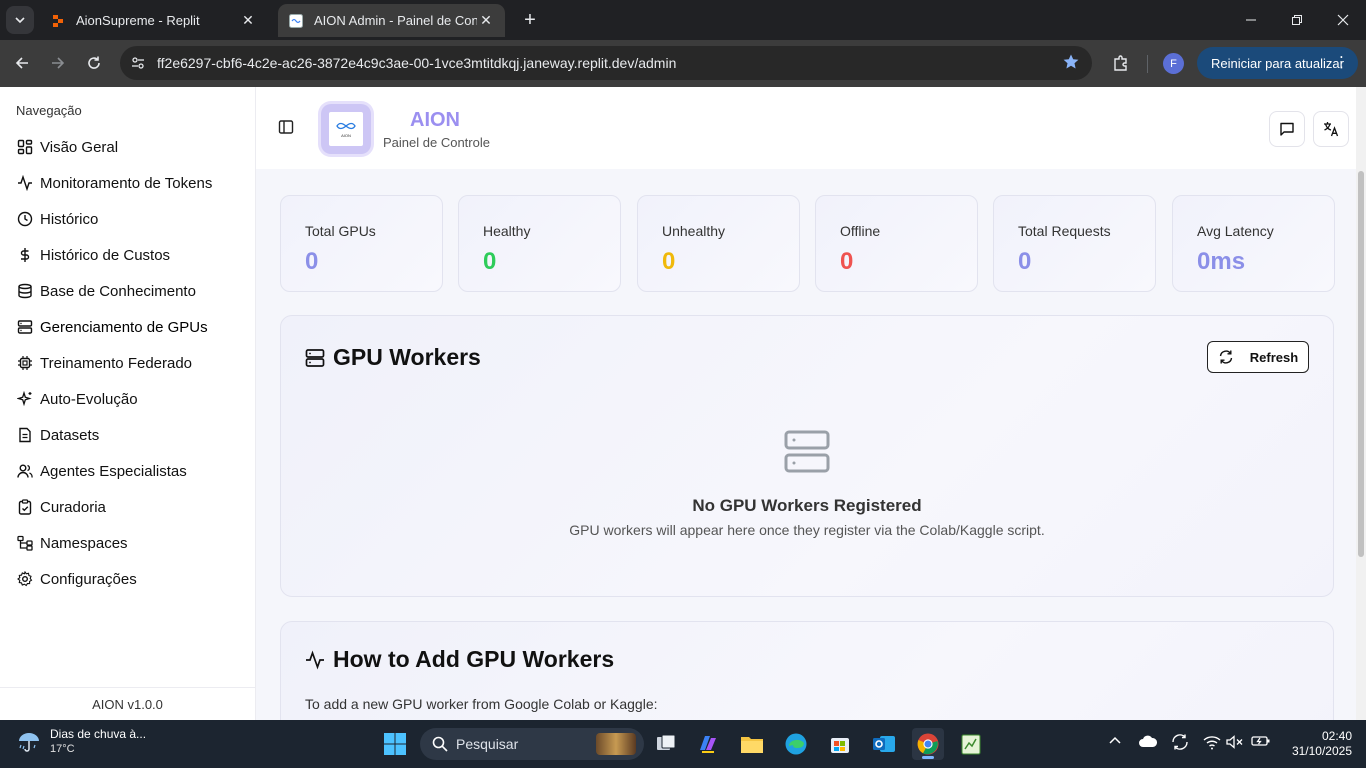  Describe the element at coordinates (436, 142) in the screenshot. I see `page-subtitle: Painel de Controle` at that location.